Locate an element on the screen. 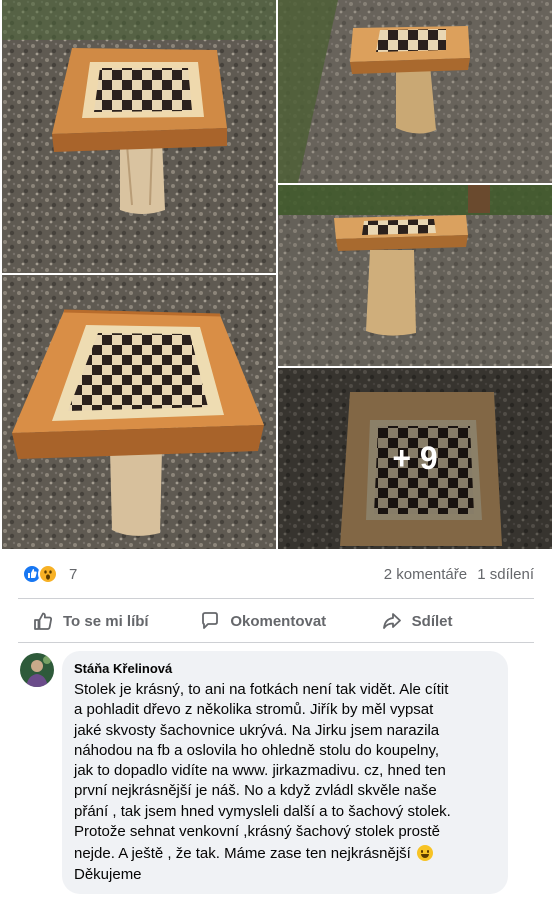  avatar is located at coordinates (37, 670).